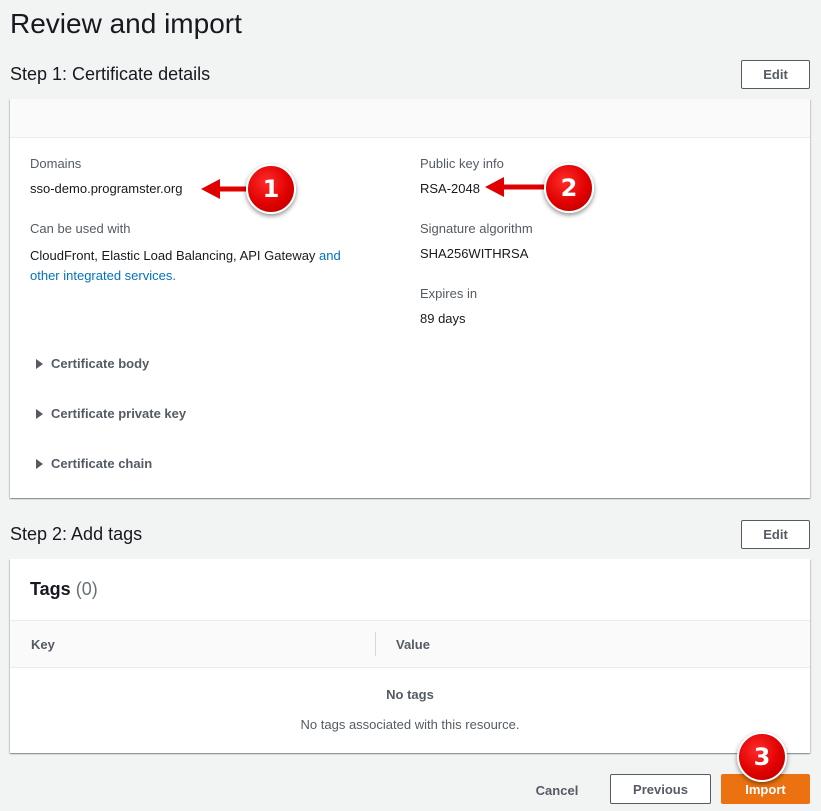 The image size is (821, 811). Describe the element at coordinates (375, 188) in the screenshot. I see `annotation-arrows` at that location.